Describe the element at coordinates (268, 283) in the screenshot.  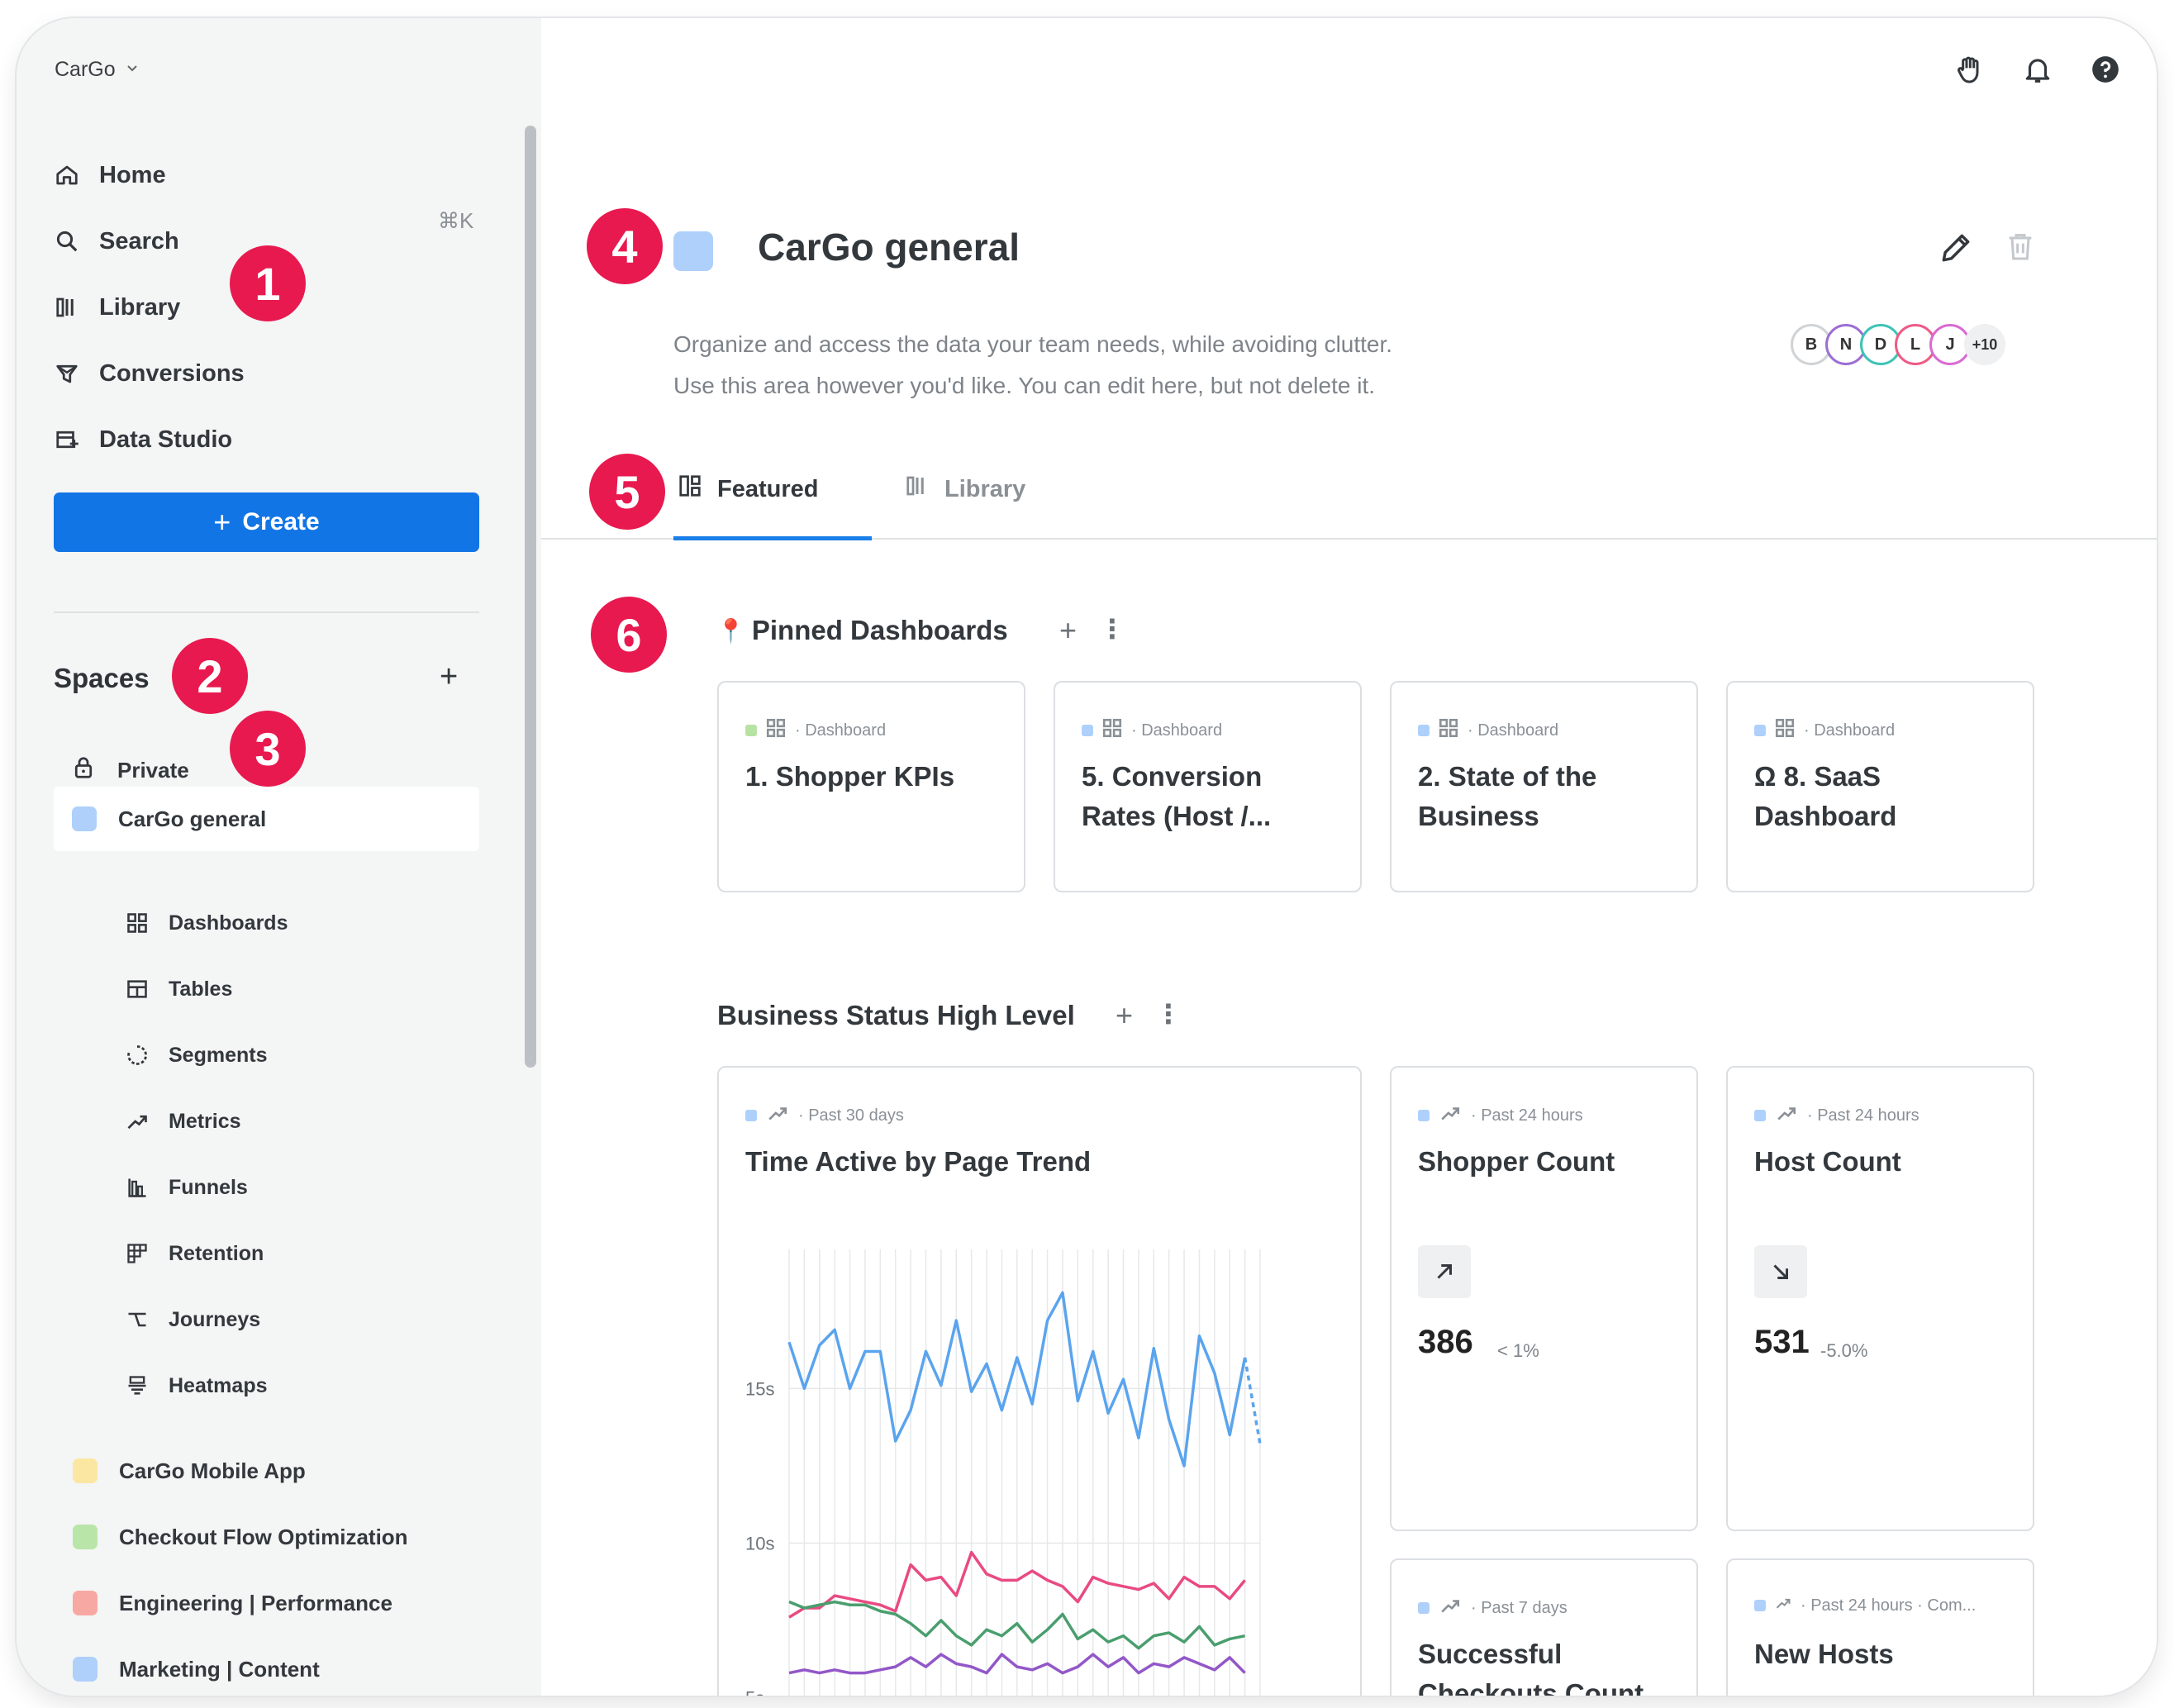
I see `callout-1: 1` at that location.